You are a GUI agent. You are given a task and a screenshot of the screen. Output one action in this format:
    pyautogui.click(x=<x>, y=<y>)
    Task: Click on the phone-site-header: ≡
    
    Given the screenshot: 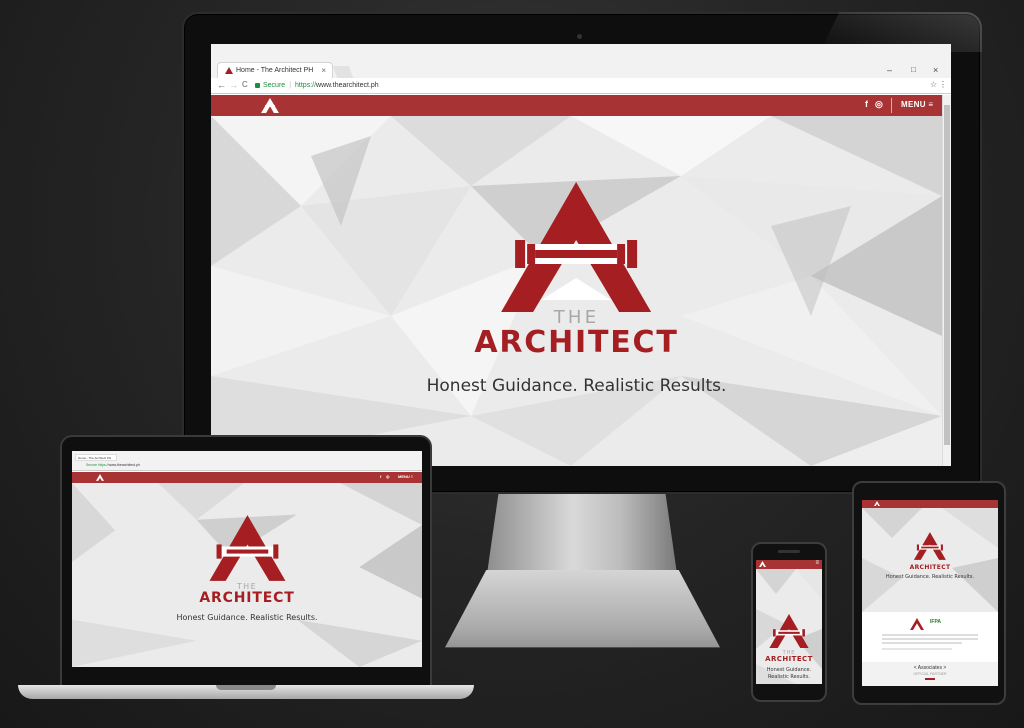 What is the action you would take?
    pyautogui.click(x=789, y=564)
    